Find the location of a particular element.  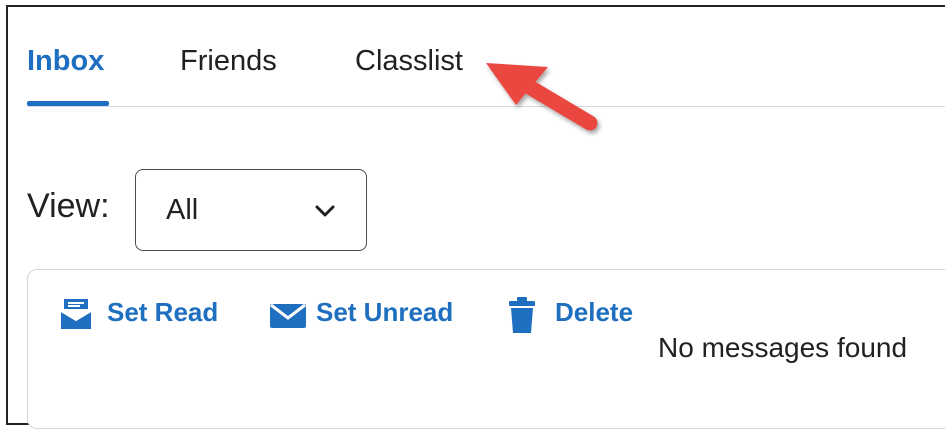

empty-state-text: No messages found is located at coordinates (783, 347).